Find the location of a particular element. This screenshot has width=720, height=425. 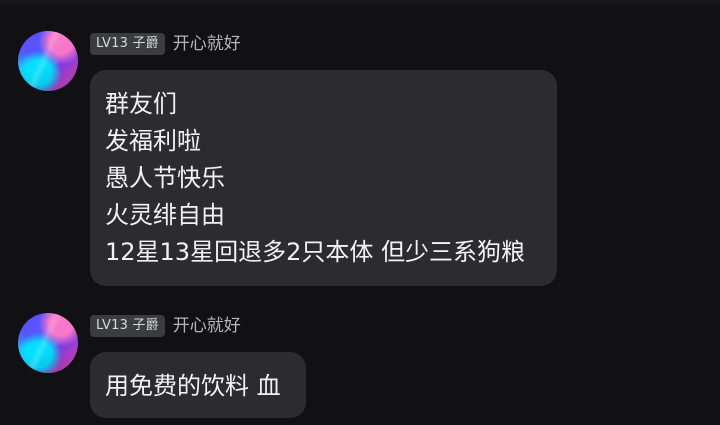

message-bubble: 用免费的饮料 血 is located at coordinates (198, 385).